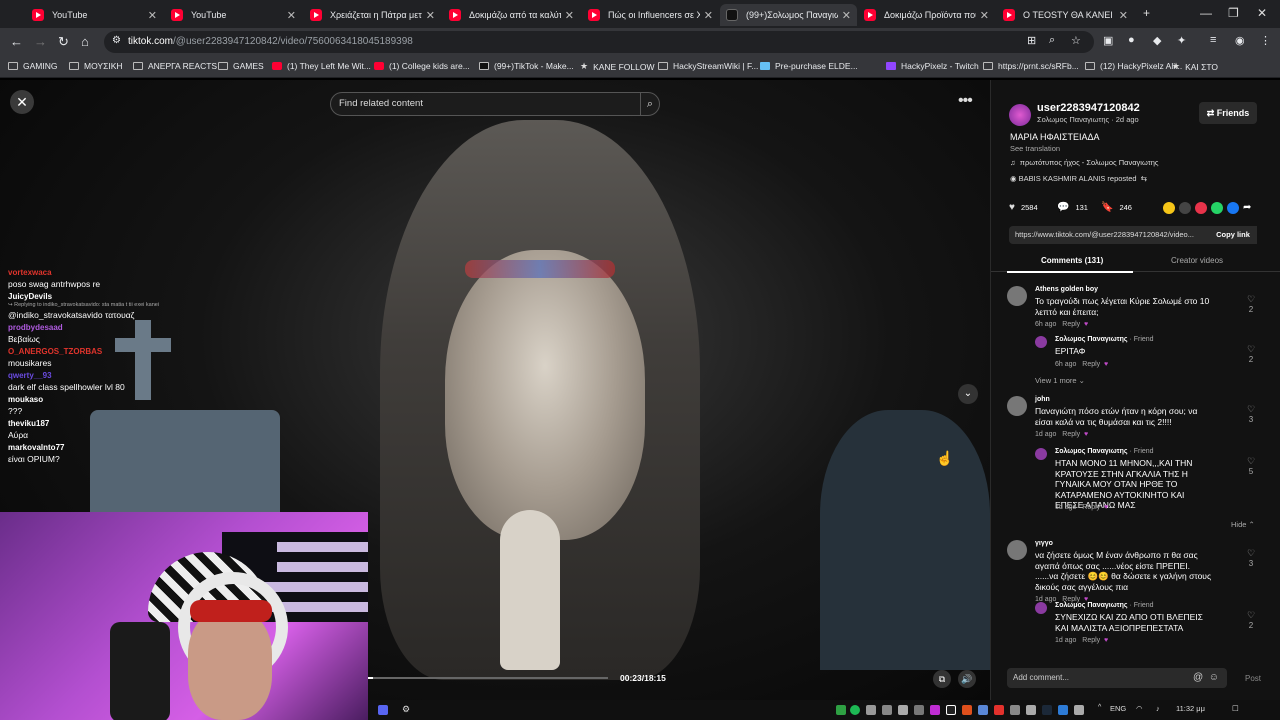 The width and height of the screenshot is (1280, 720). What do you see at coordinates (1146, 13) in the screenshot?
I see `new-tab-button: +` at bounding box center [1146, 13].